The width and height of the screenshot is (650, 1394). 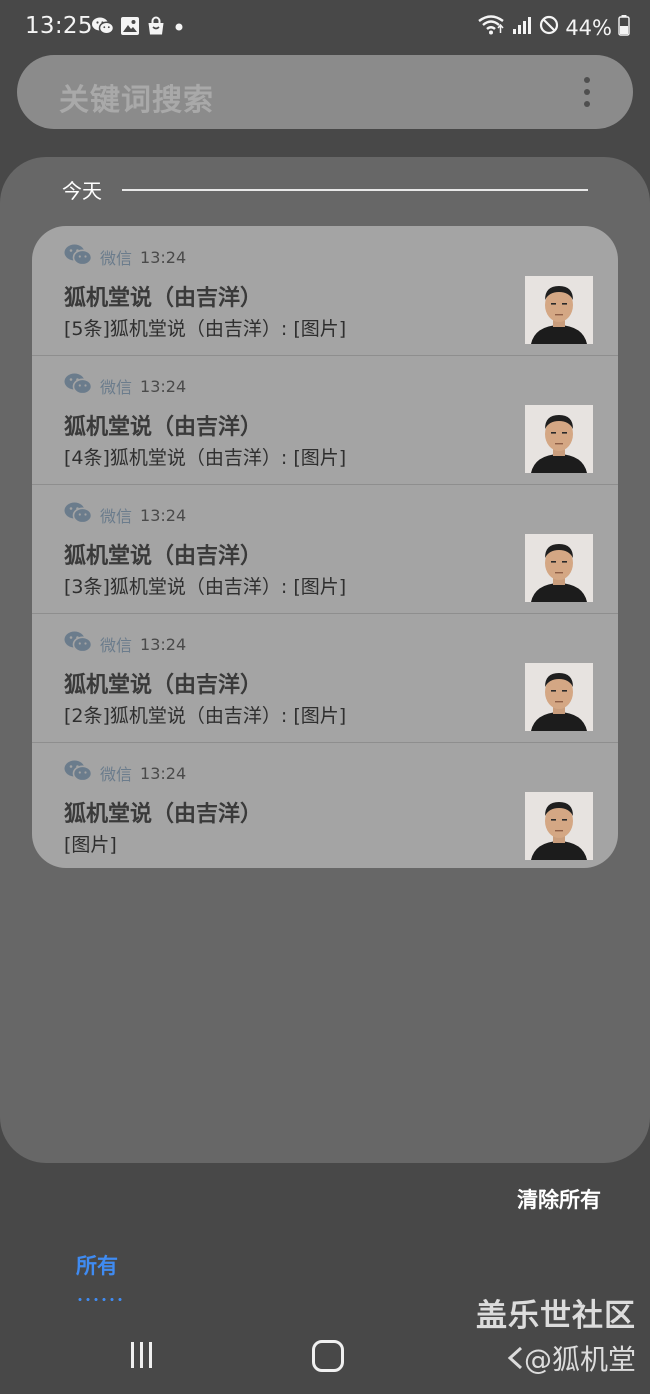 I want to click on image-icon, so click(x=130, y=28).